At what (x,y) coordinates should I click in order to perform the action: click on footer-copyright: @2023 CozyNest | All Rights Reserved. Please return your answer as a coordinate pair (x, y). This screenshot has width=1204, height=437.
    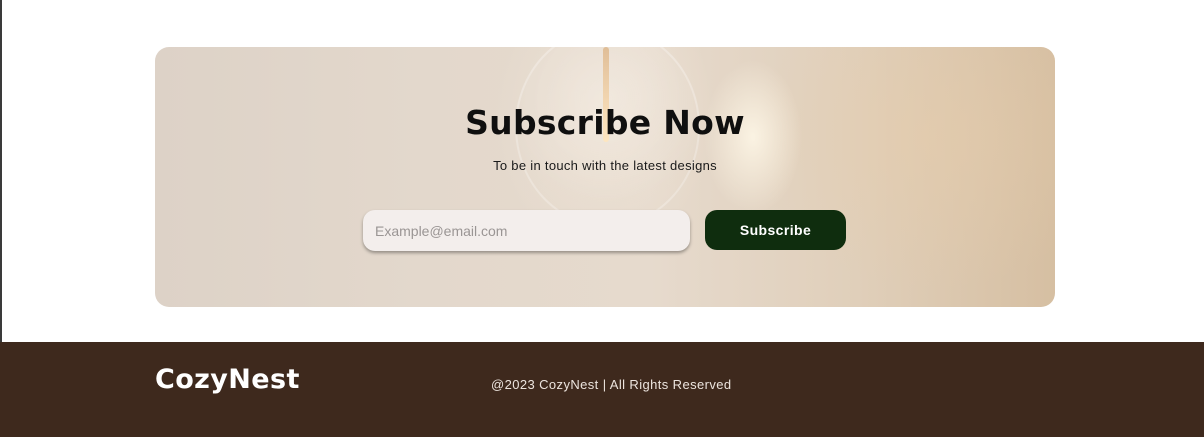
    Looking at the image, I should click on (611, 384).